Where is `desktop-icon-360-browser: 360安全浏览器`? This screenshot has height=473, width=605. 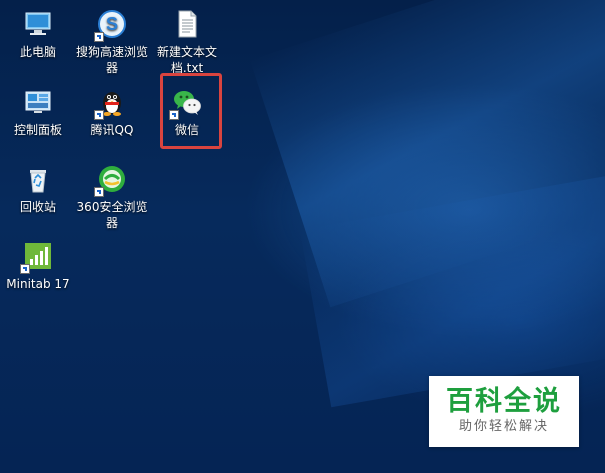 desktop-icon-360-browser: 360安全浏览器 is located at coordinates (112, 197).